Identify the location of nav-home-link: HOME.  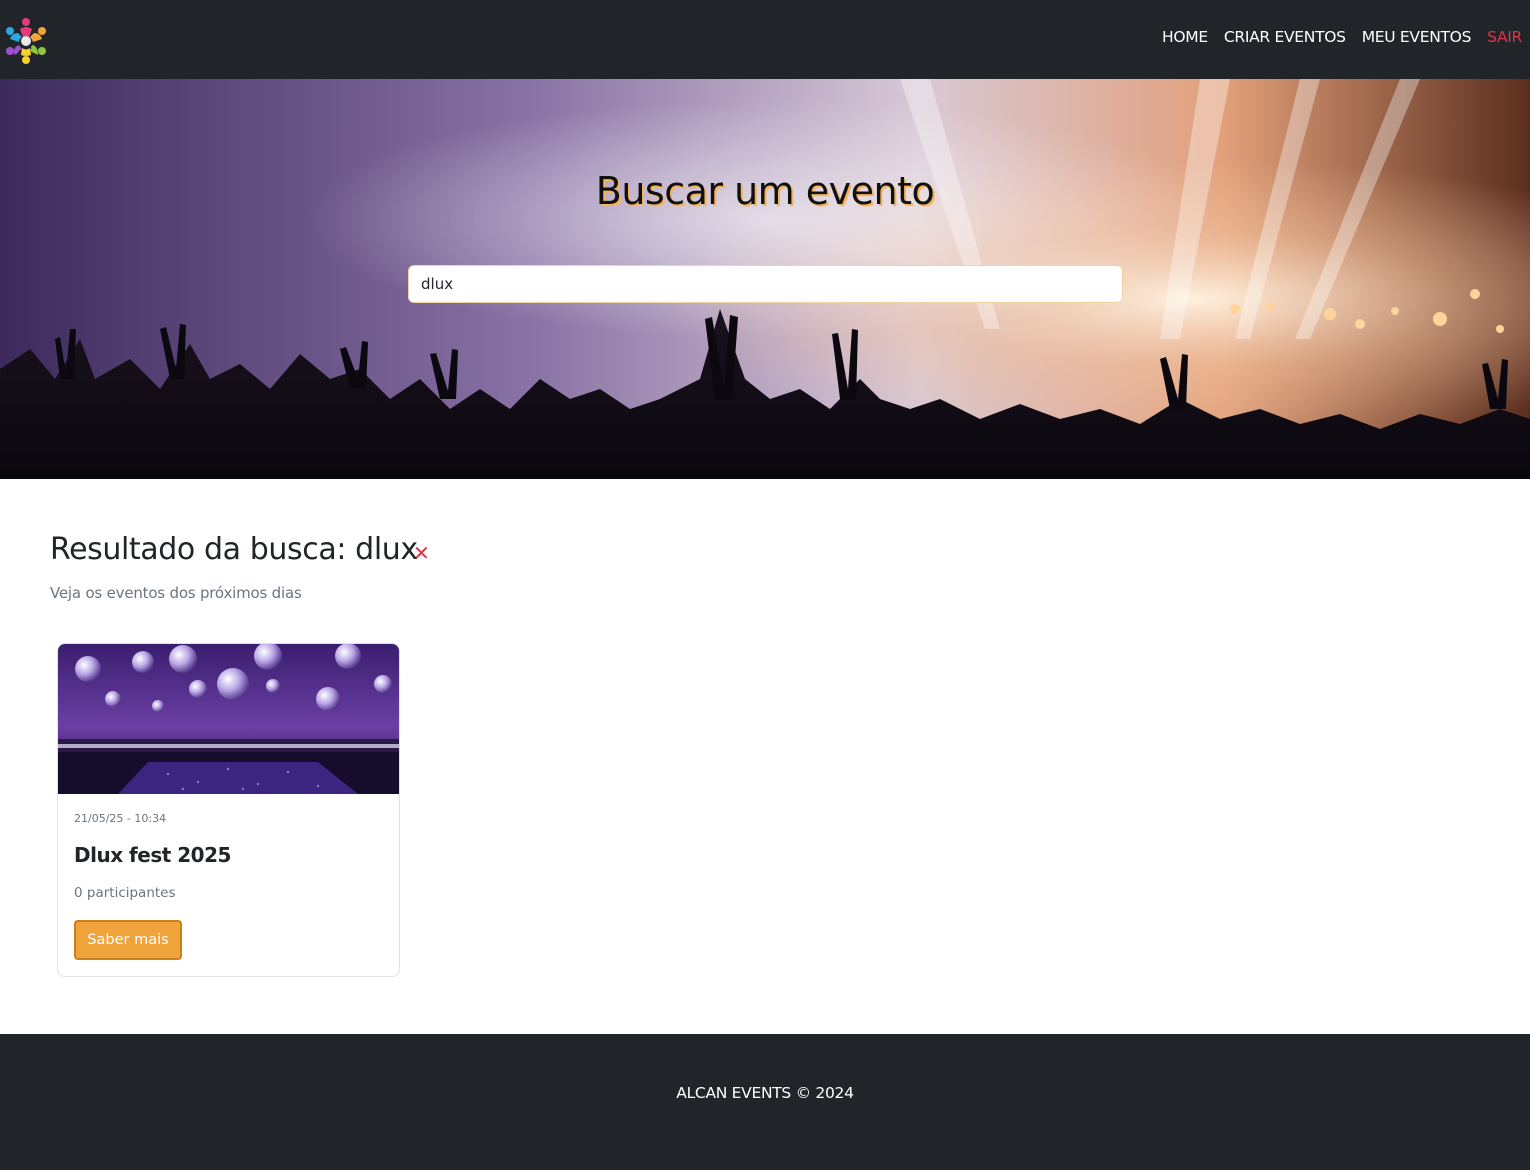
(1185, 37).